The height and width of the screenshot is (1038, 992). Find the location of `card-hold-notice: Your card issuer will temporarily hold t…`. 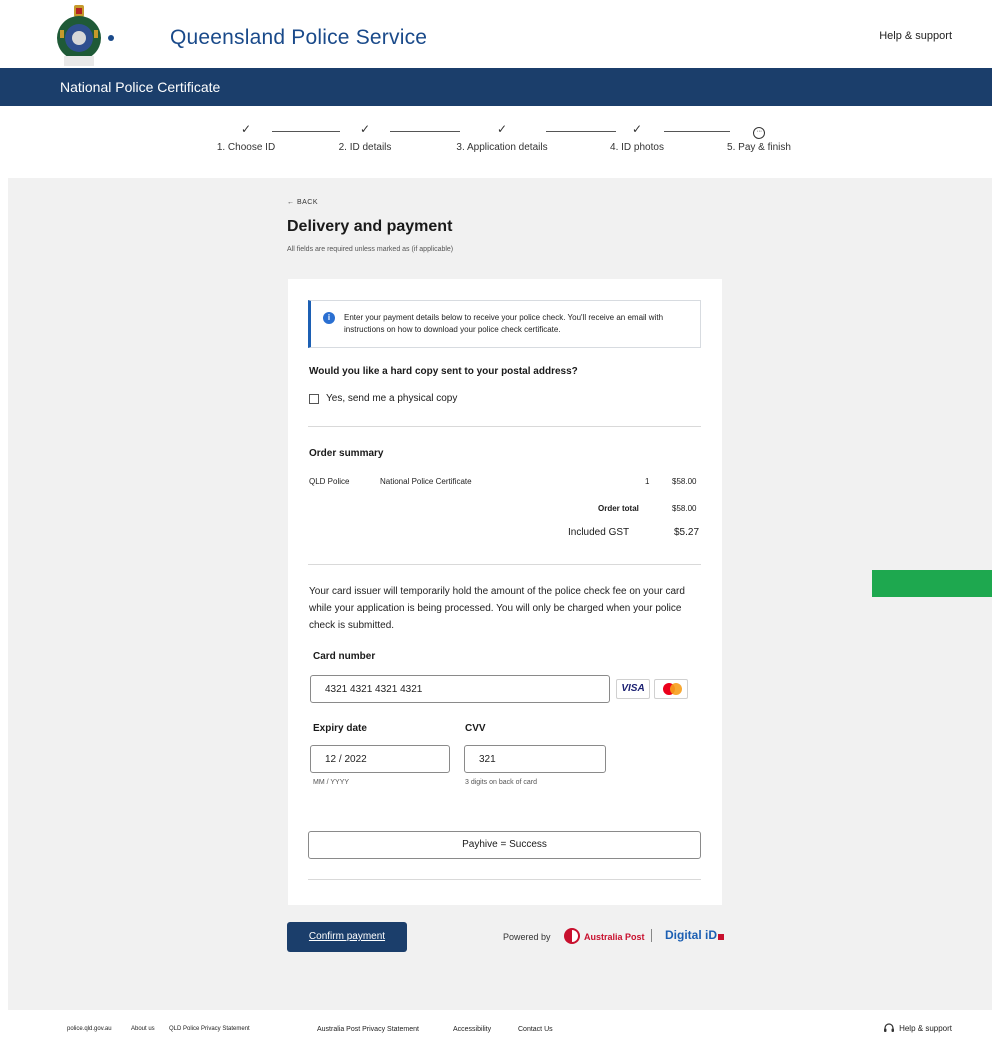

card-hold-notice: Your card issuer will temporarily hold t… is located at coordinates (497, 608).